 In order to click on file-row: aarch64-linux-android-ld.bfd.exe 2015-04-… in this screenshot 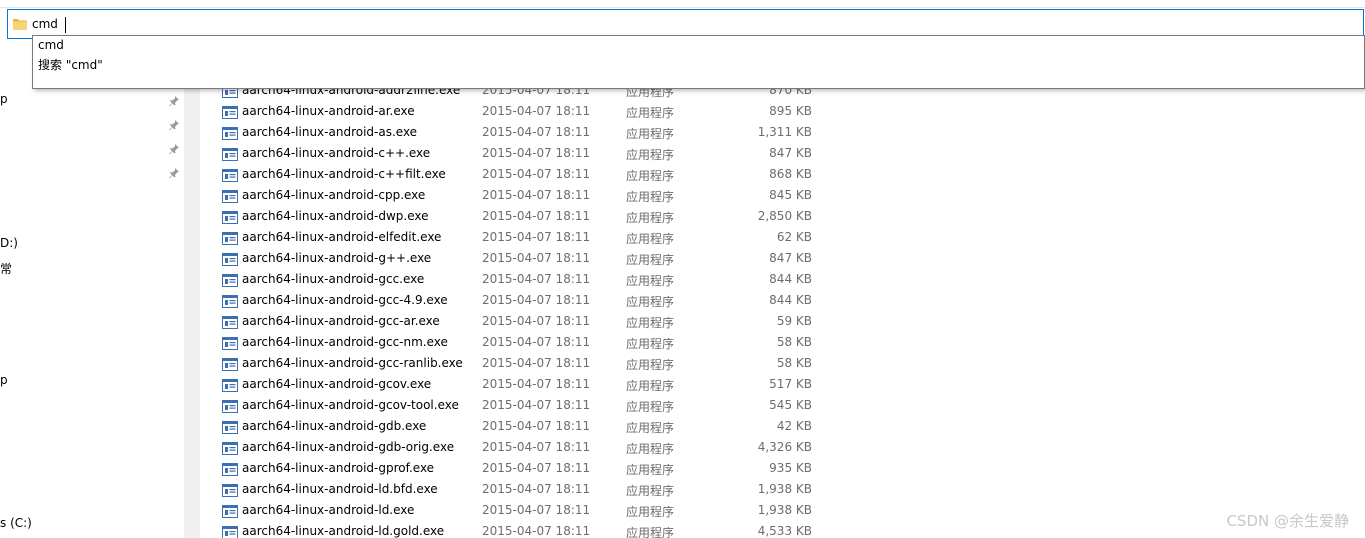, I will do `click(510, 490)`.